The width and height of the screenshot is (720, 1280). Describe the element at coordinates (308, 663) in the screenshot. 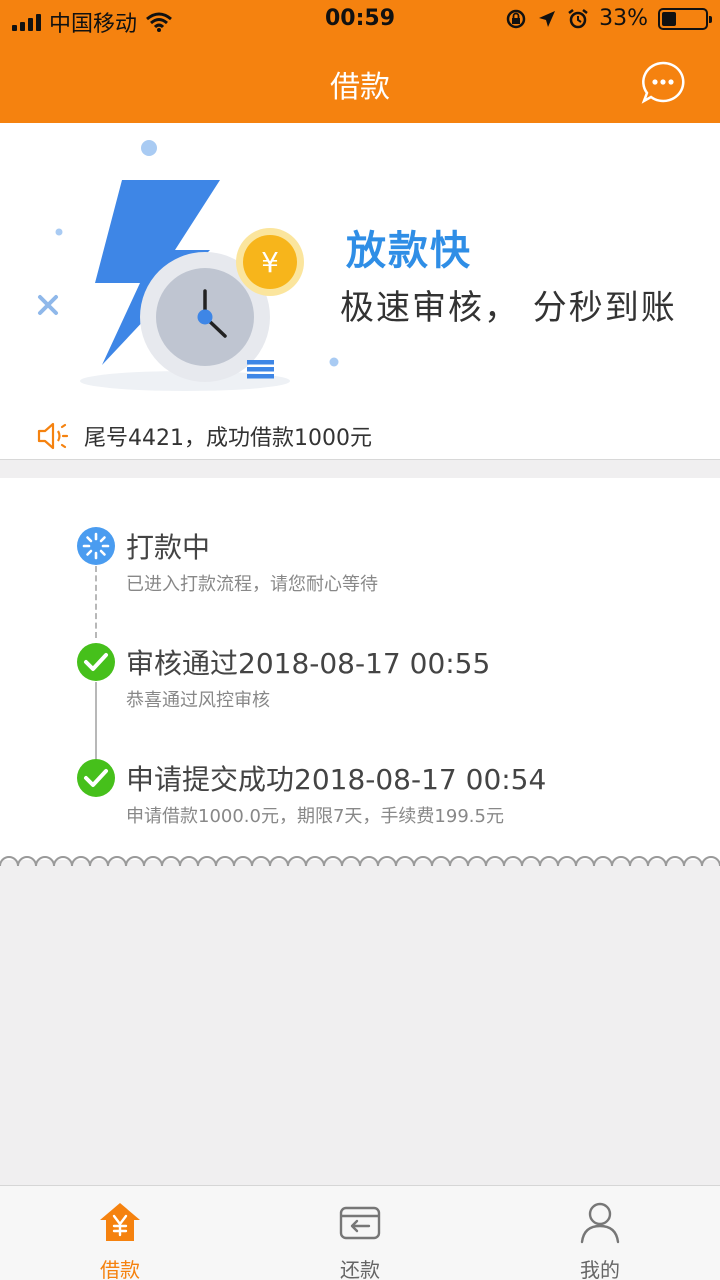

I see `timeline-title: 审核通过2018-08-17 00:55` at that location.